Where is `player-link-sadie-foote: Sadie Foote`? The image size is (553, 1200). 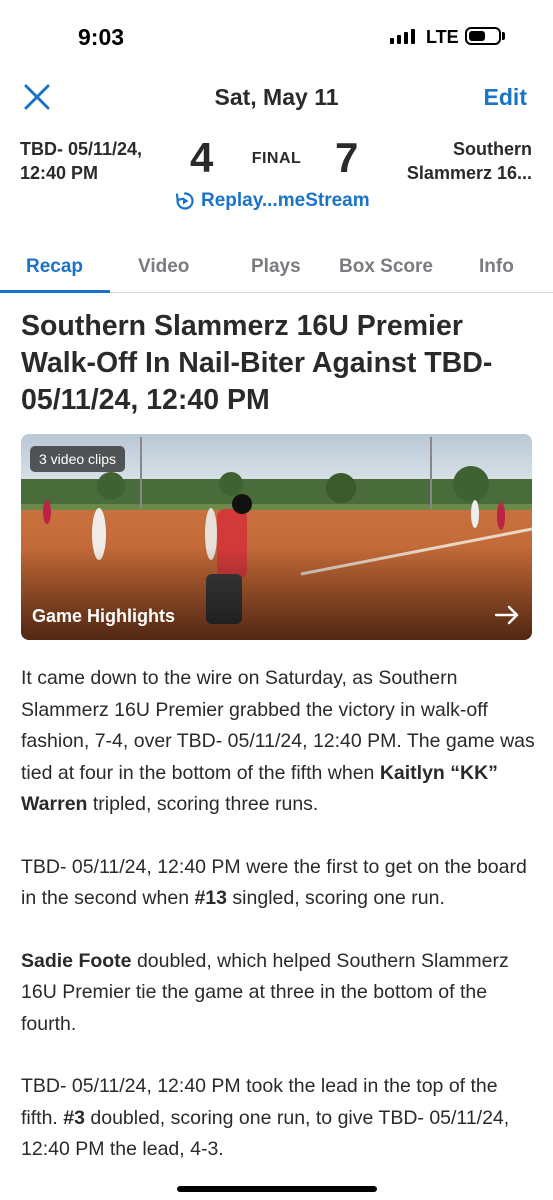
player-link-sadie-foote: Sadie Foote is located at coordinates (76, 961).